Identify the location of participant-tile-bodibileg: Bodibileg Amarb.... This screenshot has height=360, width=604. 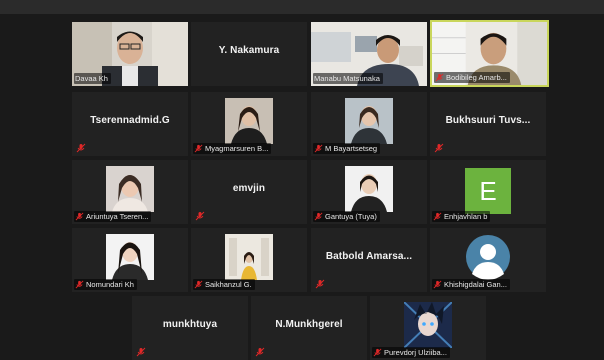
(489, 53).